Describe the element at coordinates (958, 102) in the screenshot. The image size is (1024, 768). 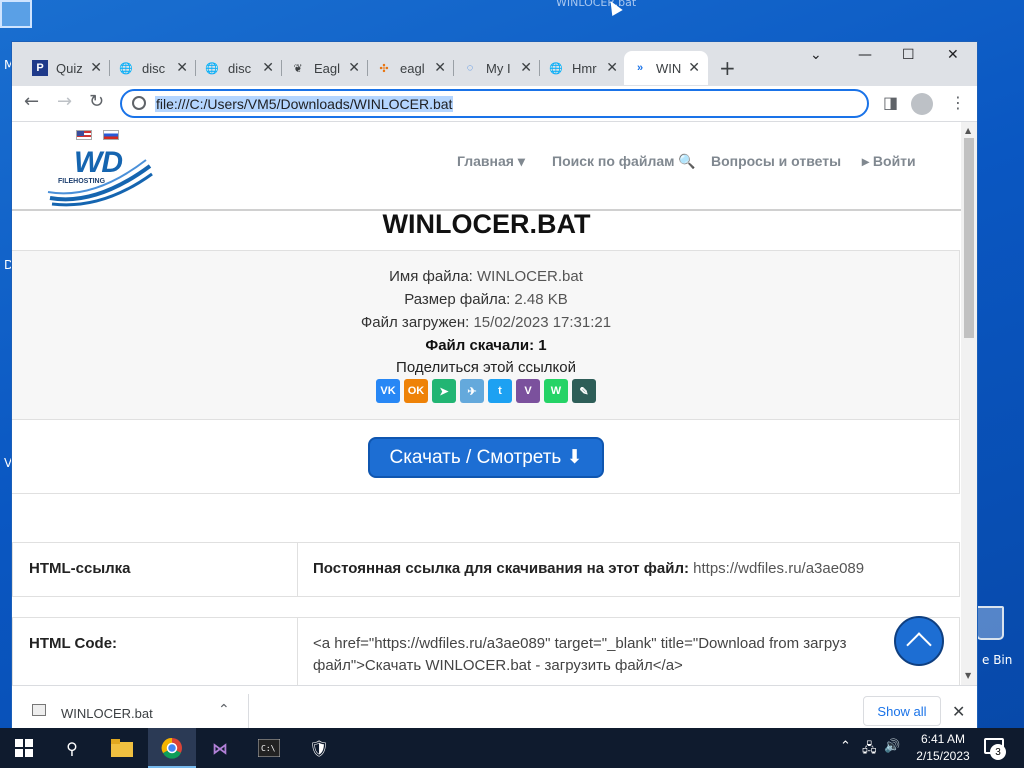
I see `menu-kebab-icon: ⋮` at that location.